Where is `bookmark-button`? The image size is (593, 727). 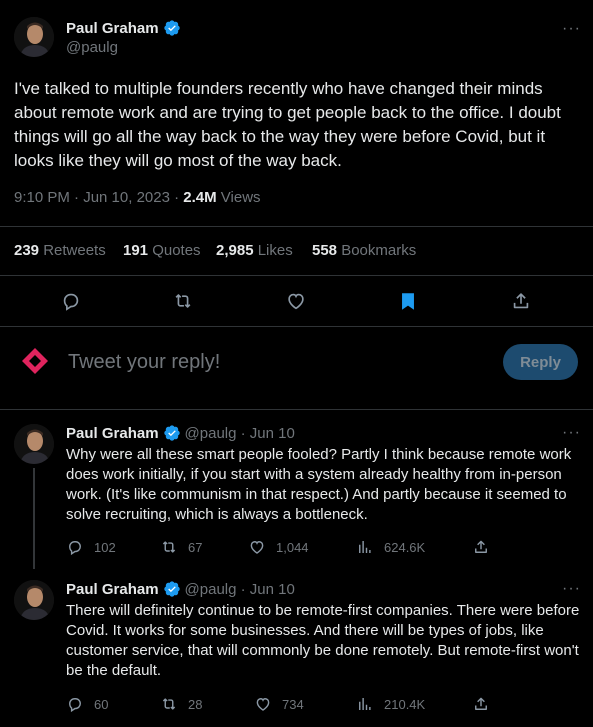
bookmark-button is located at coordinates (408, 301).